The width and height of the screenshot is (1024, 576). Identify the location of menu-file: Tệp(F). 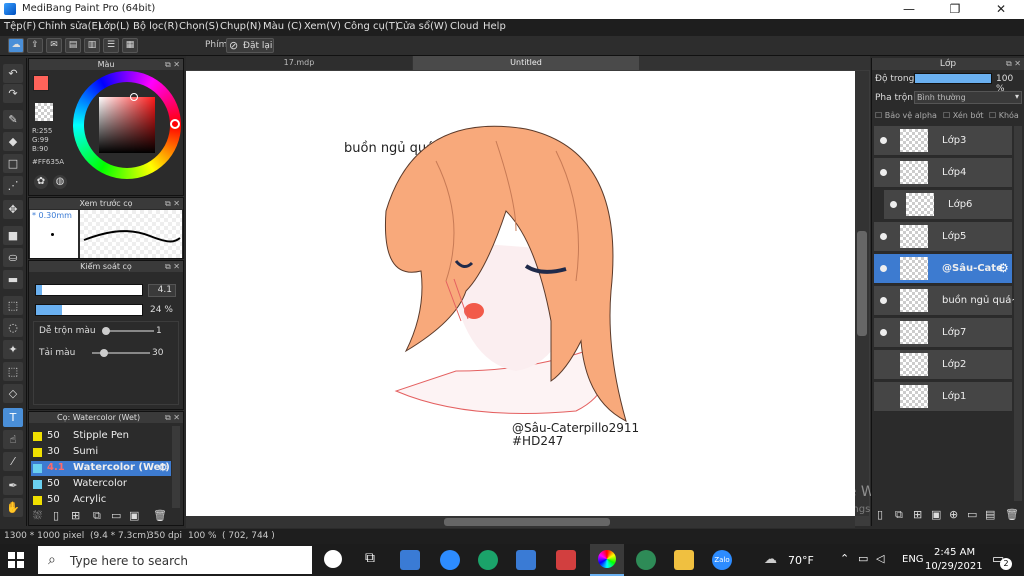
(20, 26).